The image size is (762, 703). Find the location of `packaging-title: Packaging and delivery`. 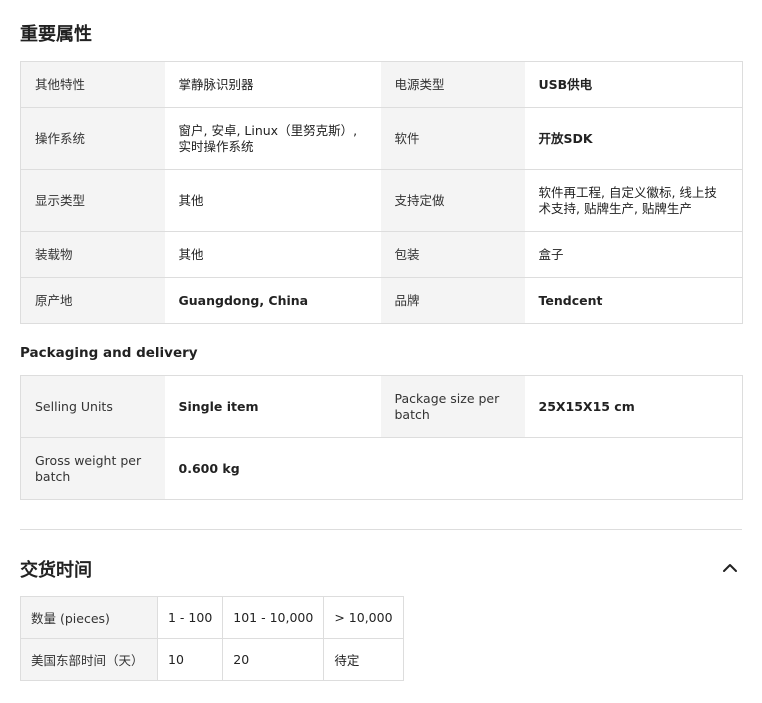

packaging-title: Packaging and delivery is located at coordinates (109, 353).